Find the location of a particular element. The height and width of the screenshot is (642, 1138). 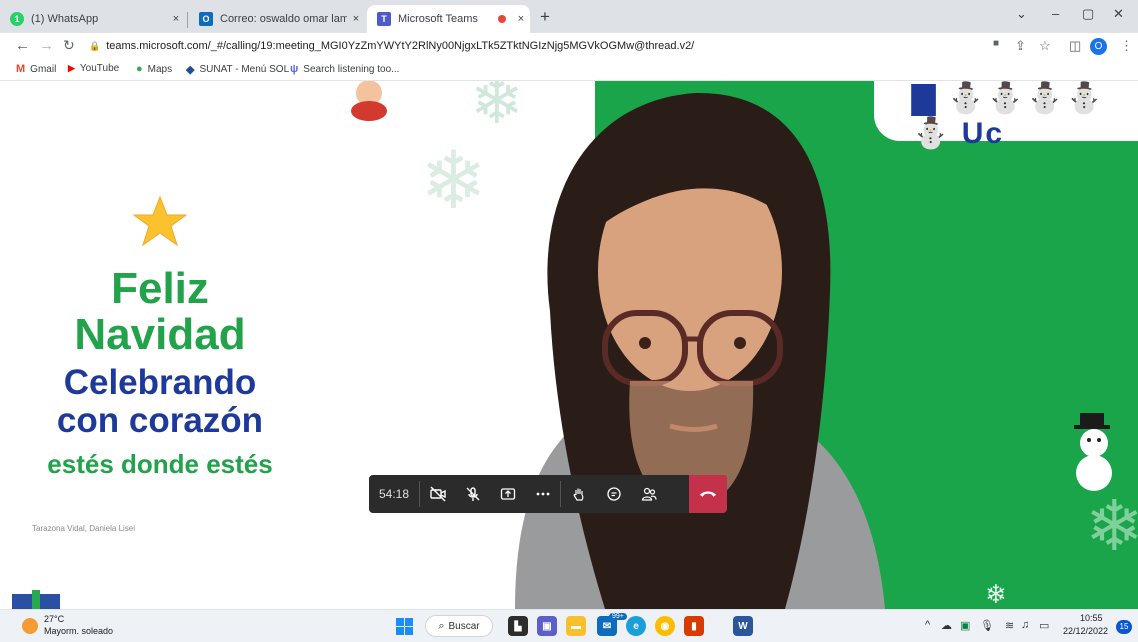

greeting-line-3: Celebrando is located at coordinates (160, 382).